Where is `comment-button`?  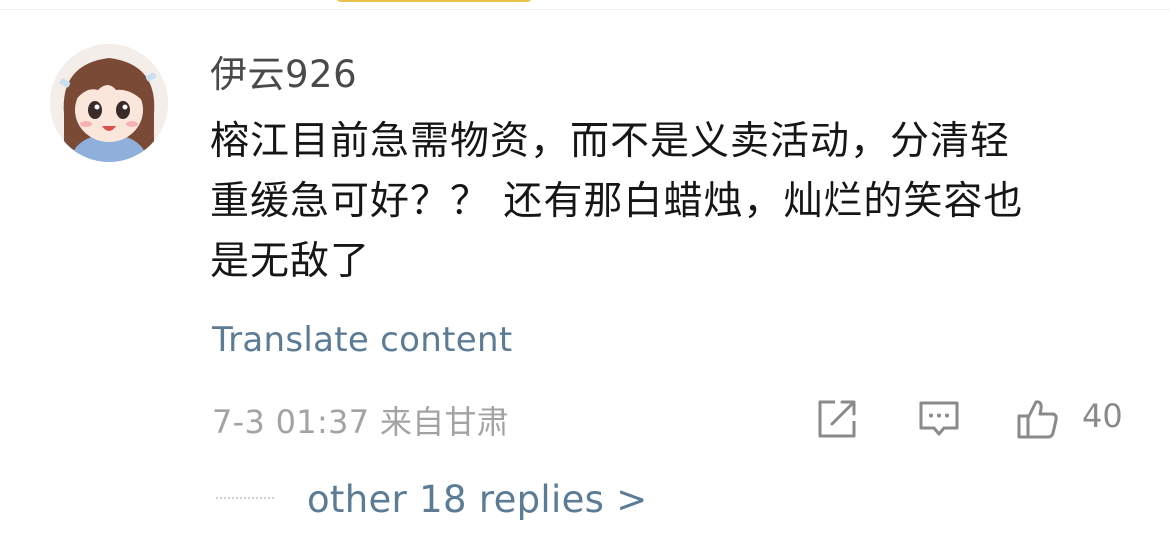
comment-button is located at coordinates (939, 419).